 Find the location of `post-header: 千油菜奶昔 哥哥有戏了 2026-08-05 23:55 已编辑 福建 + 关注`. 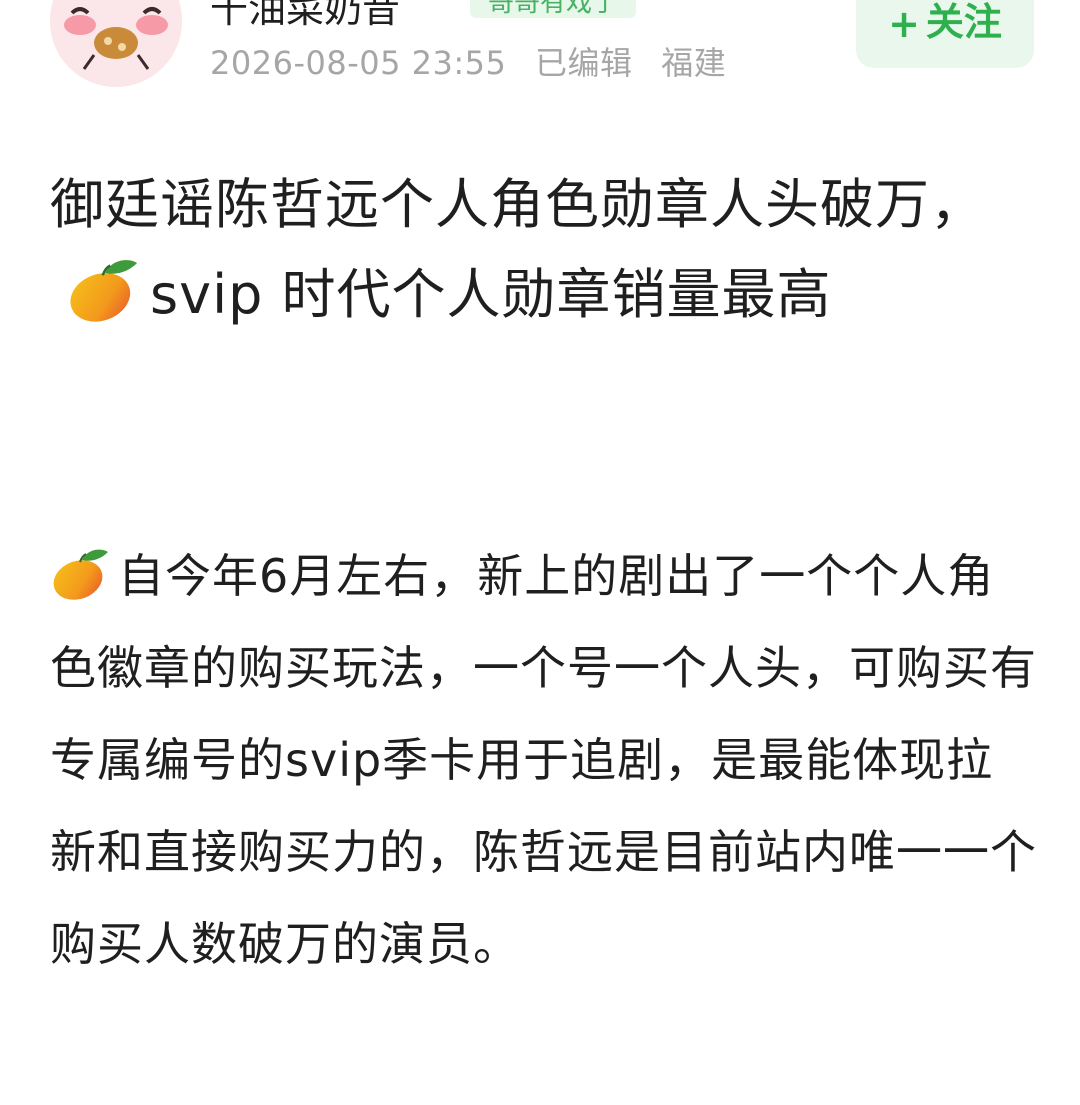

post-header: 千油菜奶昔 哥哥有戏了 2026-08-05 23:55 已编辑 福建 + 关注 is located at coordinates (540, 55).